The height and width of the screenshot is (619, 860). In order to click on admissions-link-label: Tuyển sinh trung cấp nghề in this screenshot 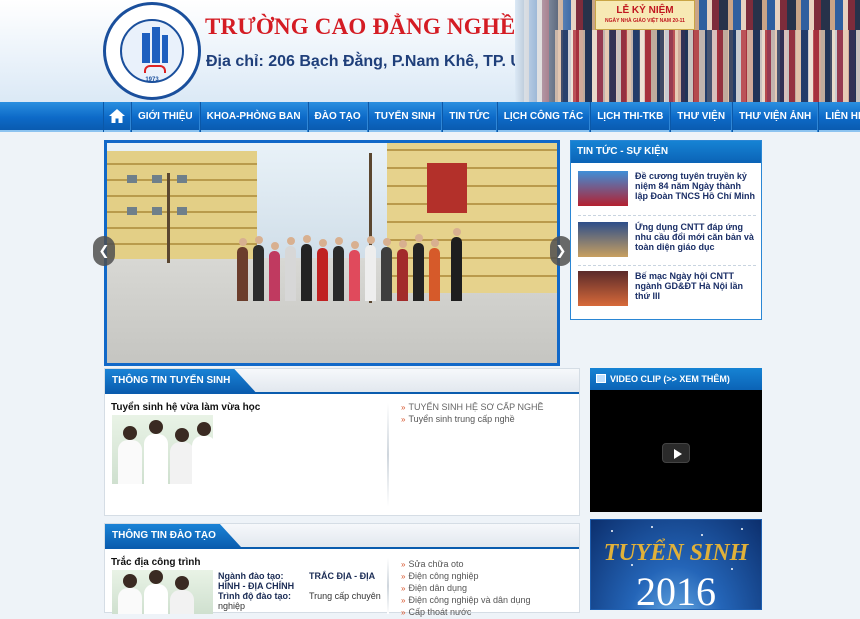, I will do `click(461, 419)`.